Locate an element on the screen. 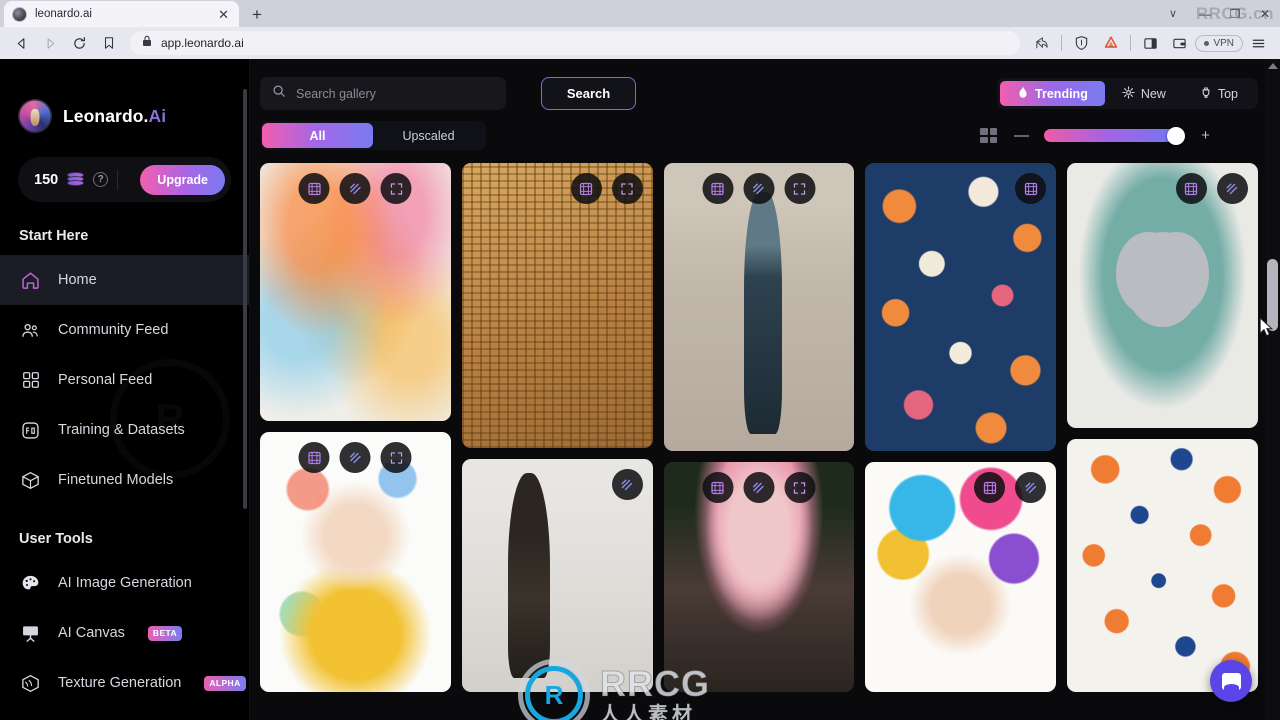 The width and height of the screenshot is (1280, 720). sidebar-item-ai-image-generation: AI Image Generation is located at coordinates (124, 583).